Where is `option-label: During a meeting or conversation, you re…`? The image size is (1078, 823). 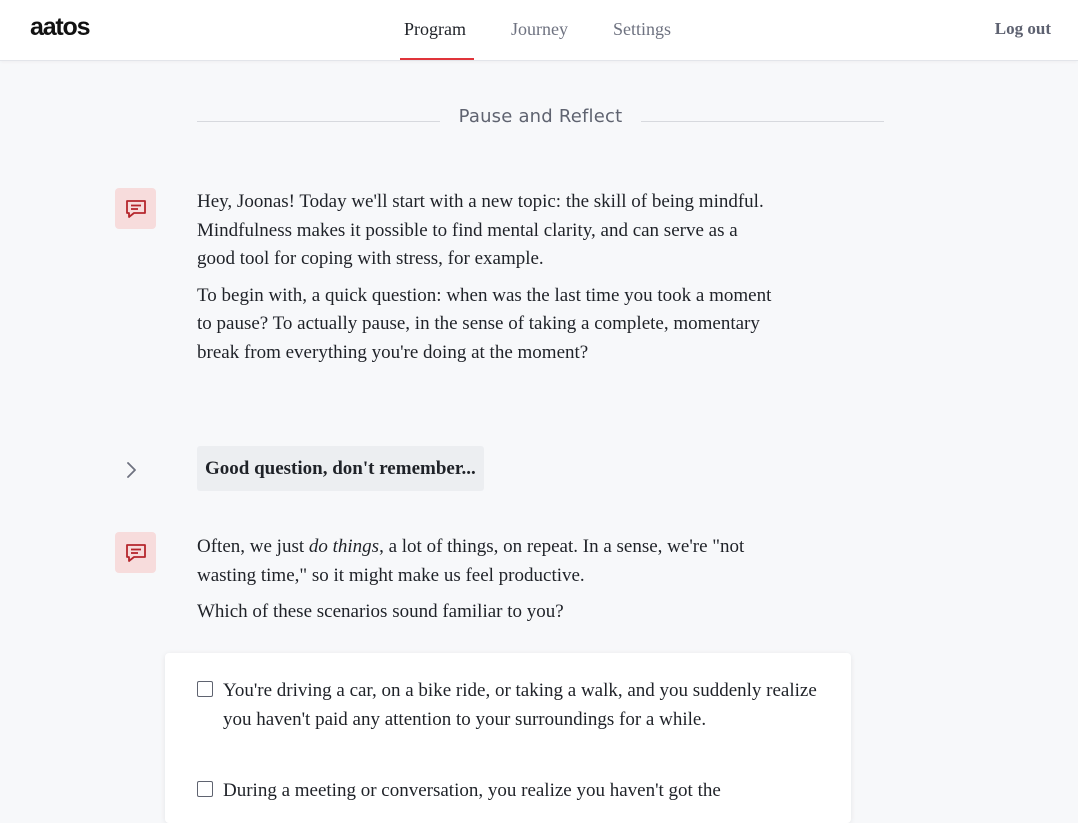 option-label: During a meeting or conversation, you re… is located at coordinates (472, 790).